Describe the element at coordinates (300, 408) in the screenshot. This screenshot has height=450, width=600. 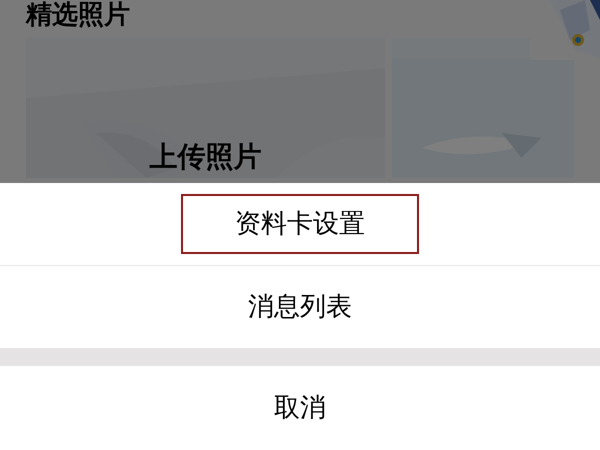
I see `cancel-button: 取消` at that location.